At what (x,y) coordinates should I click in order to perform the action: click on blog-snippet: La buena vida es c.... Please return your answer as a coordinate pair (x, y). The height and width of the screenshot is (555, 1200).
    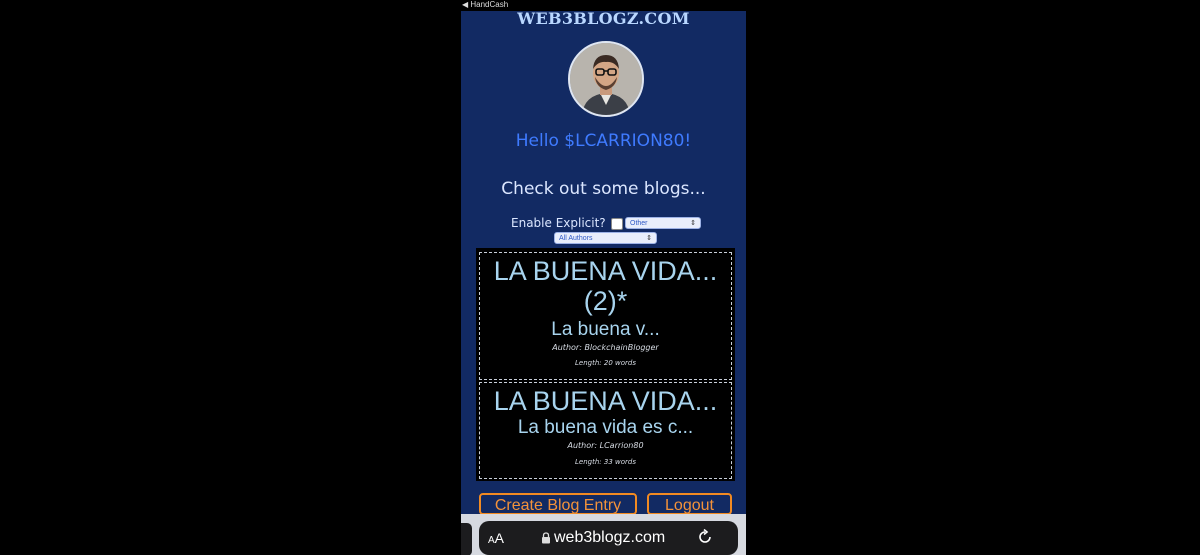
    Looking at the image, I should click on (605, 427).